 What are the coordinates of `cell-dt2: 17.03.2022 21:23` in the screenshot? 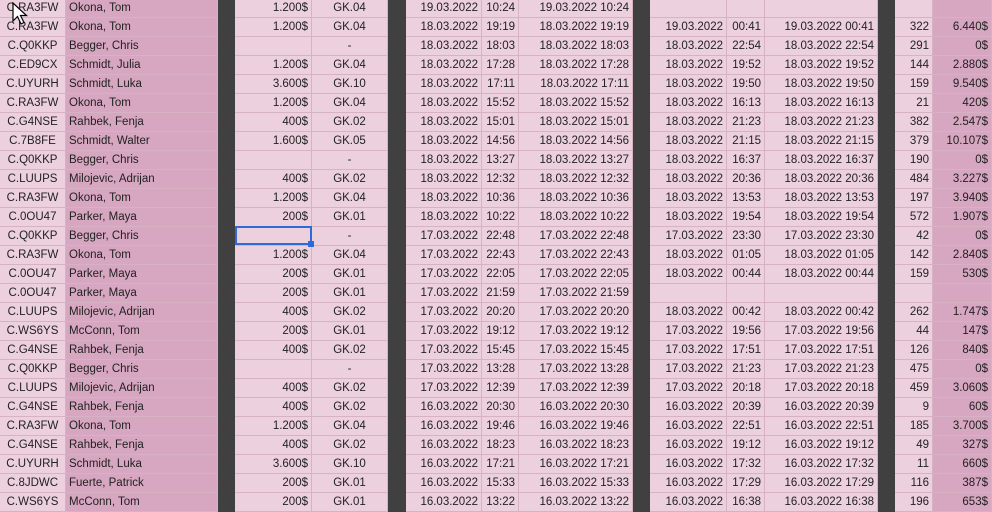 It's located at (821, 369).